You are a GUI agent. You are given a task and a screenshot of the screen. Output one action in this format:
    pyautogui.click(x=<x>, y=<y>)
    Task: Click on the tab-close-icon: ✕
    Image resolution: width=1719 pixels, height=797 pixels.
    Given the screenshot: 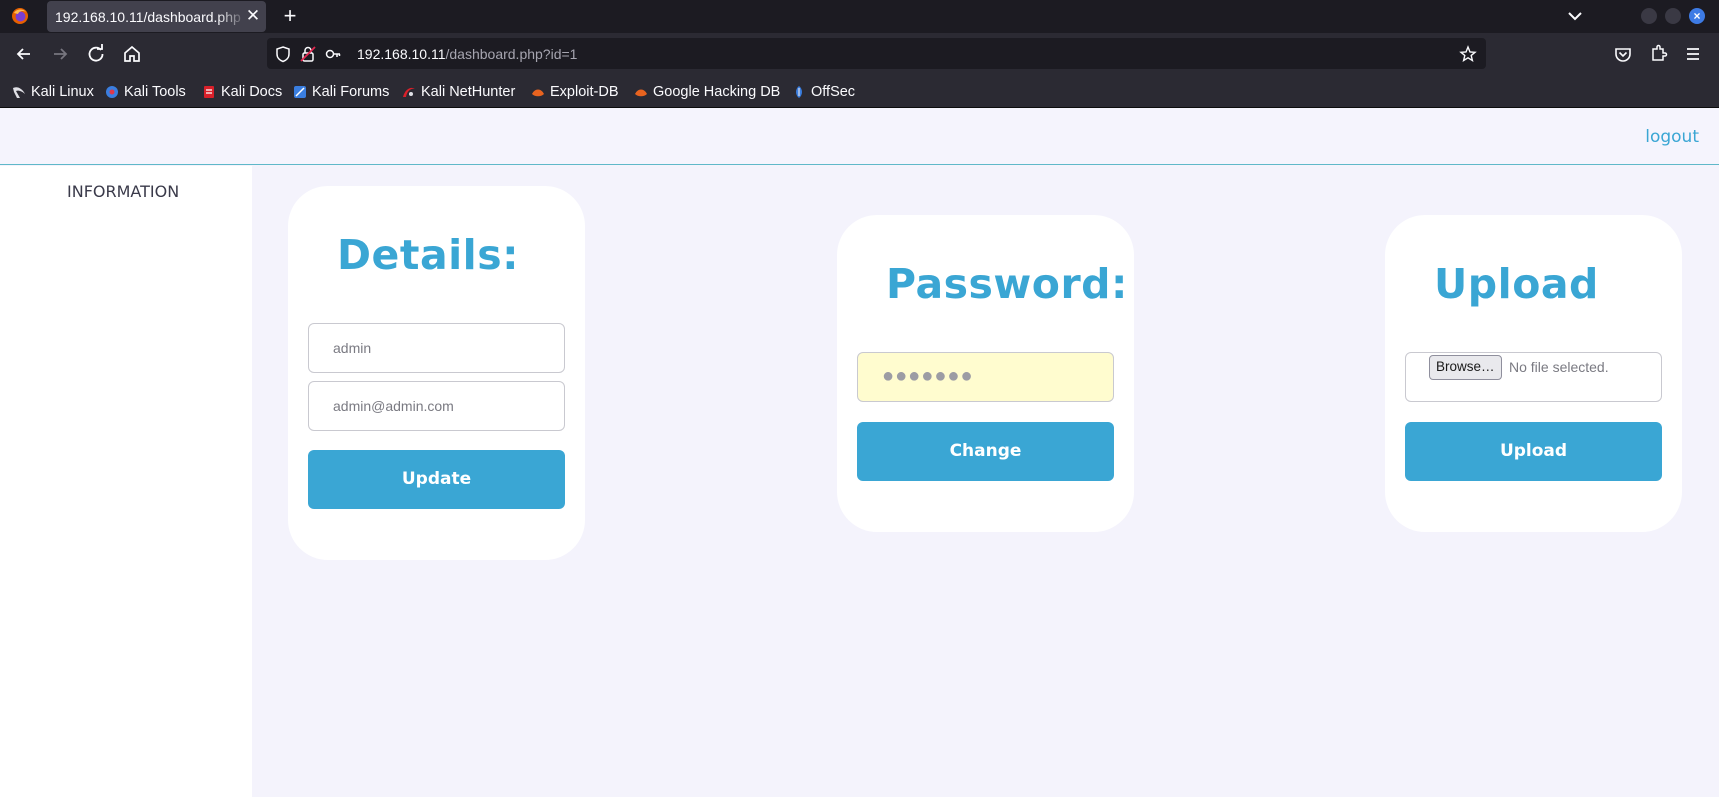 What is the action you would take?
    pyautogui.click(x=253, y=16)
    